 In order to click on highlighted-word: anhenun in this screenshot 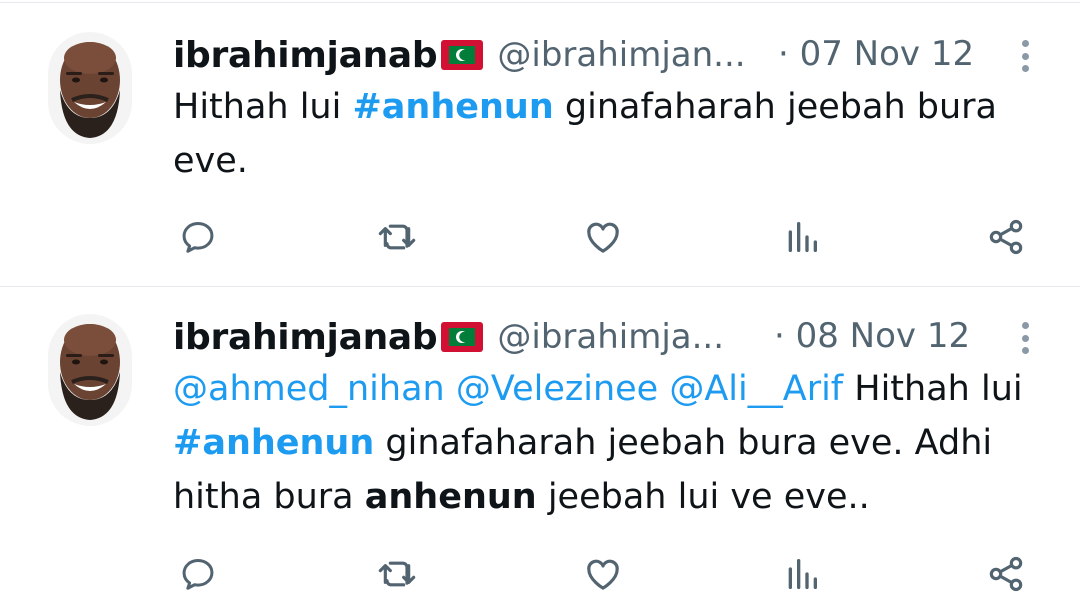, I will do `click(450, 497)`.